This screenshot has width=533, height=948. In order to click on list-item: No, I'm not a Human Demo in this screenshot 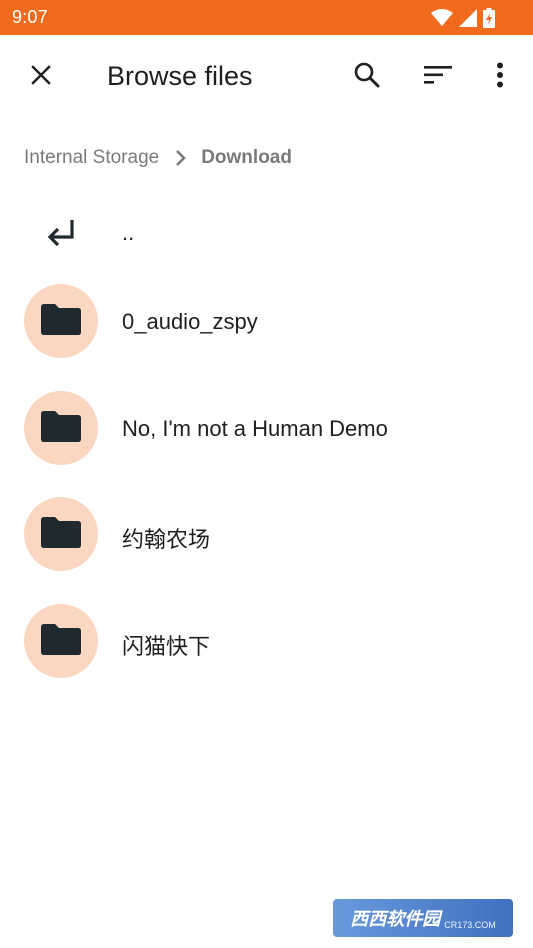, I will do `click(266, 436)`.